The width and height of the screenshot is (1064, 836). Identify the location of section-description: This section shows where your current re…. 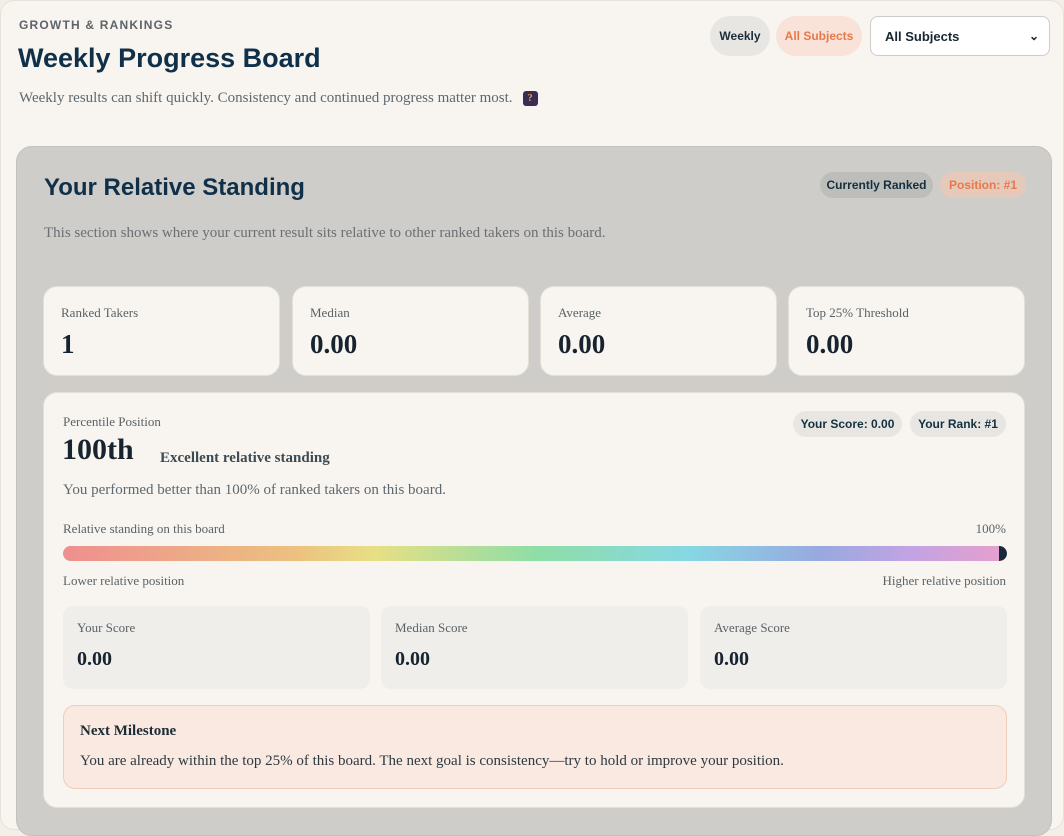
(325, 233).